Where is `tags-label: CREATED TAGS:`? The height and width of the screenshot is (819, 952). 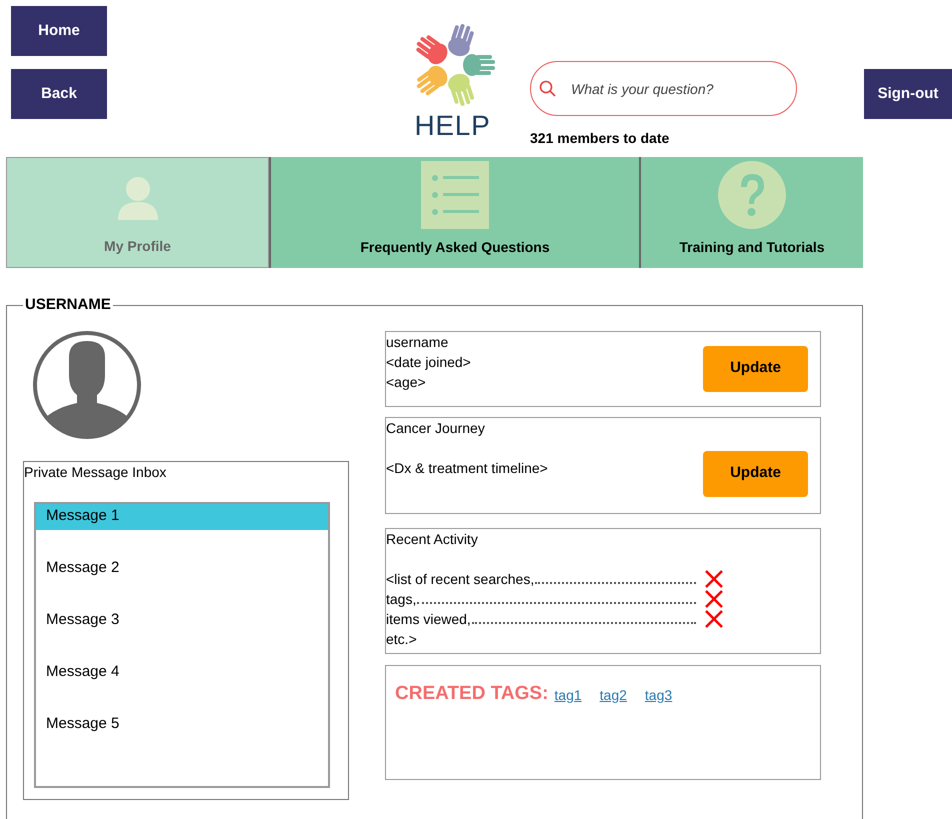 tags-label: CREATED TAGS: is located at coordinates (471, 694).